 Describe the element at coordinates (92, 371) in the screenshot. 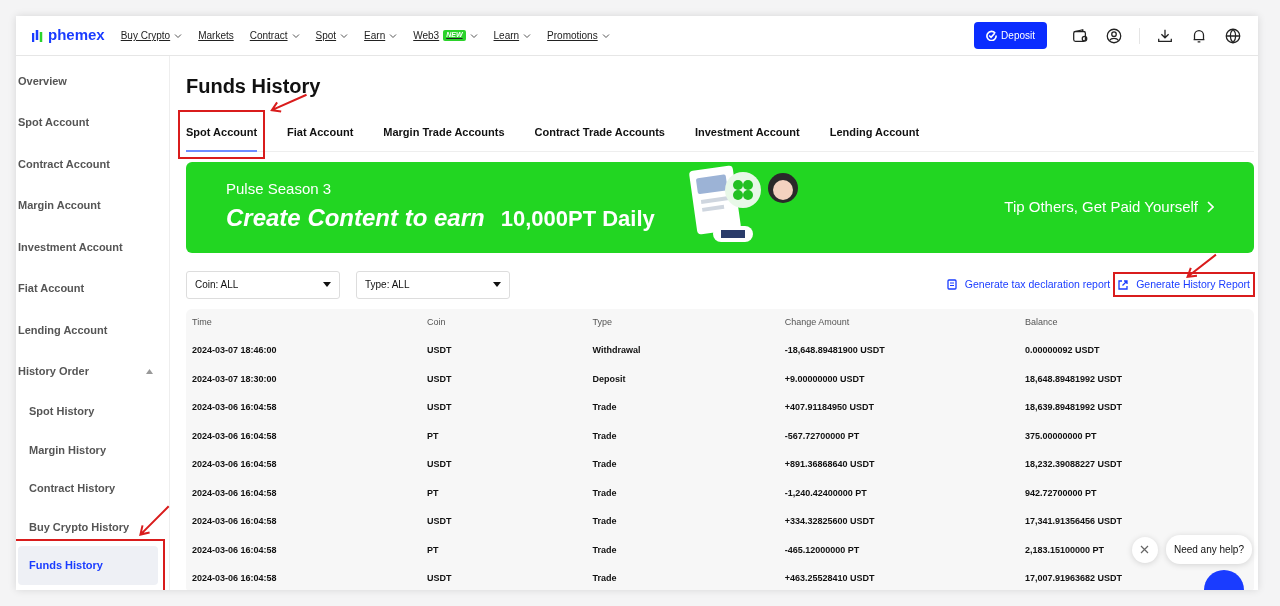

I see `sidebar-item: History Order` at that location.